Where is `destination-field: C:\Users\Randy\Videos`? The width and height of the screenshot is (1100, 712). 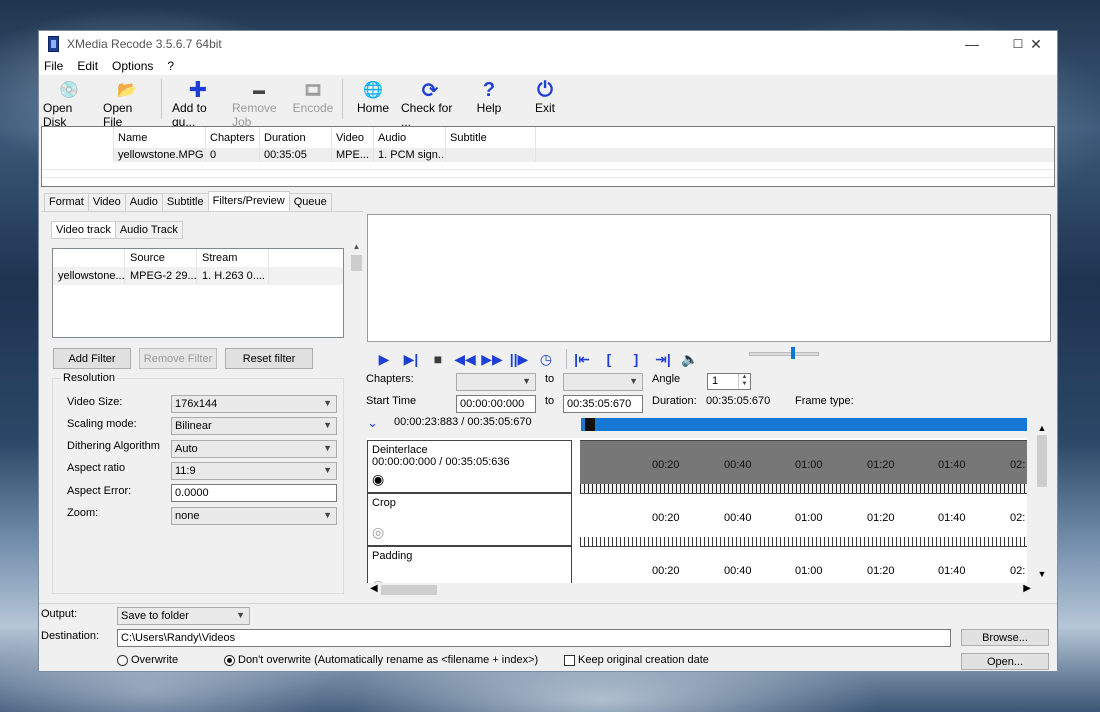 destination-field: C:\Users\Randy\Videos is located at coordinates (534, 638).